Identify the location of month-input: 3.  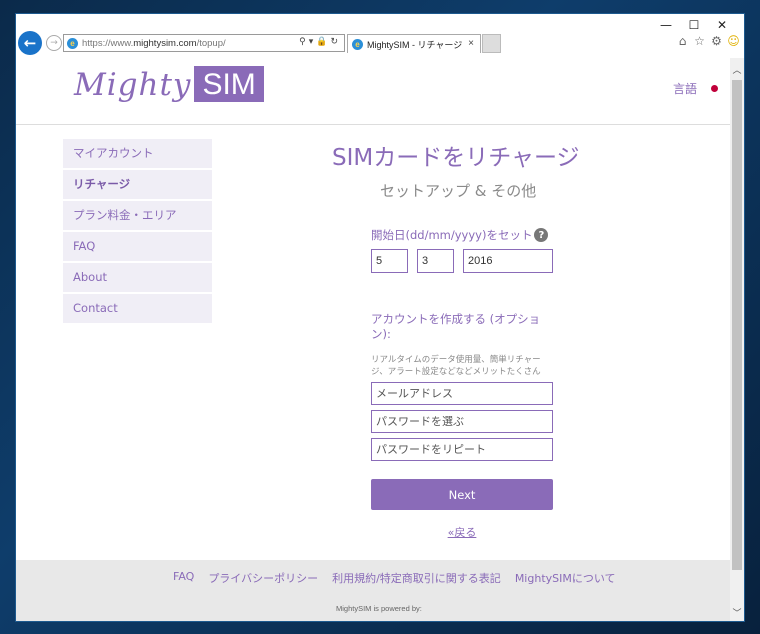
(435, 261).